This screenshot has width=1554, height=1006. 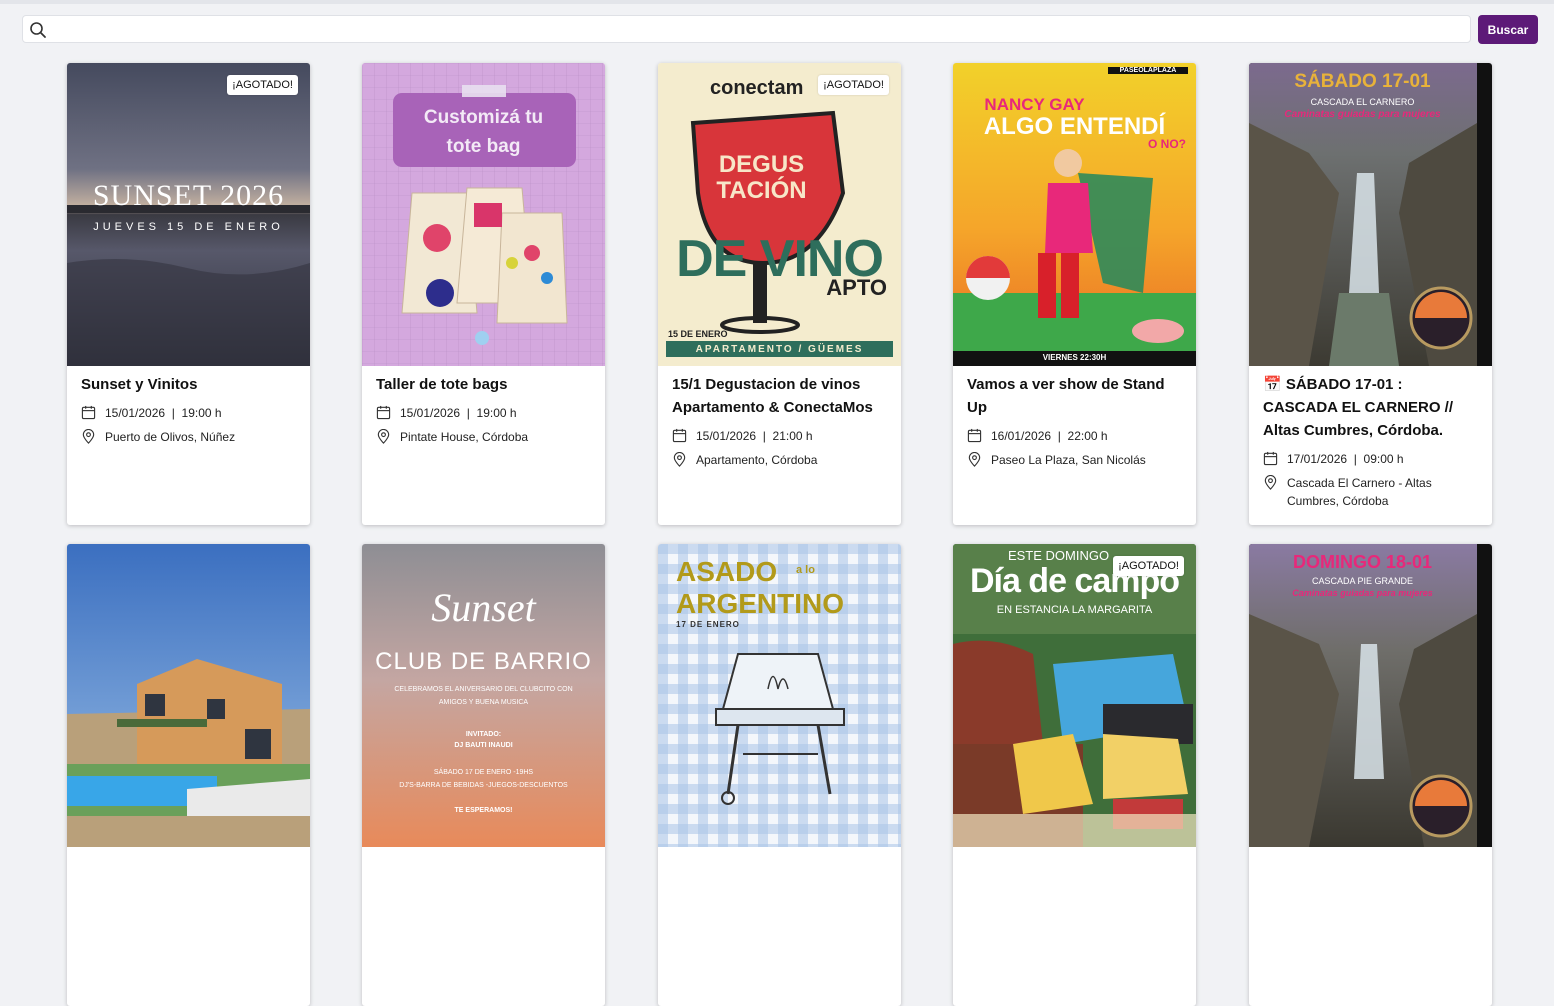 I want to click on event-poster: SUNSET 2026 JUEVES 15 DE ENERO, so click(x=188, y=214).